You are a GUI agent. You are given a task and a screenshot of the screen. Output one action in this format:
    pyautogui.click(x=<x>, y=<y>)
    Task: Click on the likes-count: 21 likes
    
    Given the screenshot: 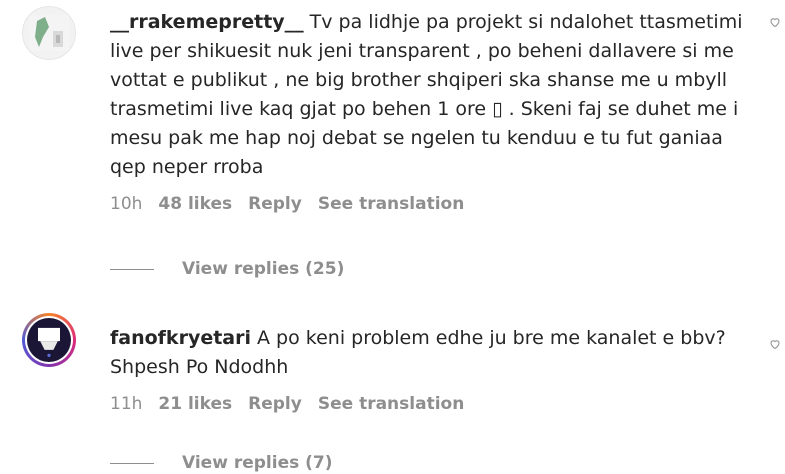 What is the action you would take?
    pyautogui.click(x=195, y=404)
    